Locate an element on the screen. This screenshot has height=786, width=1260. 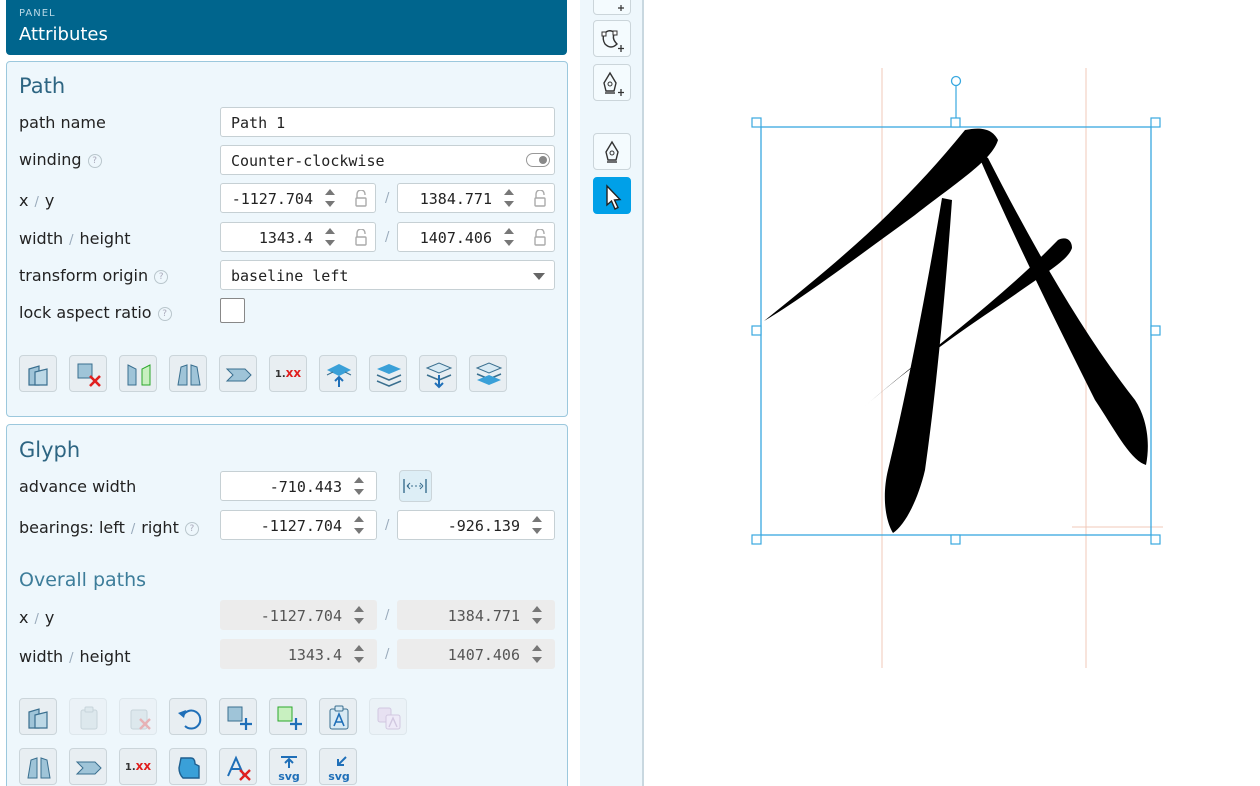
width-spinner is located at coordinates (331, 237).